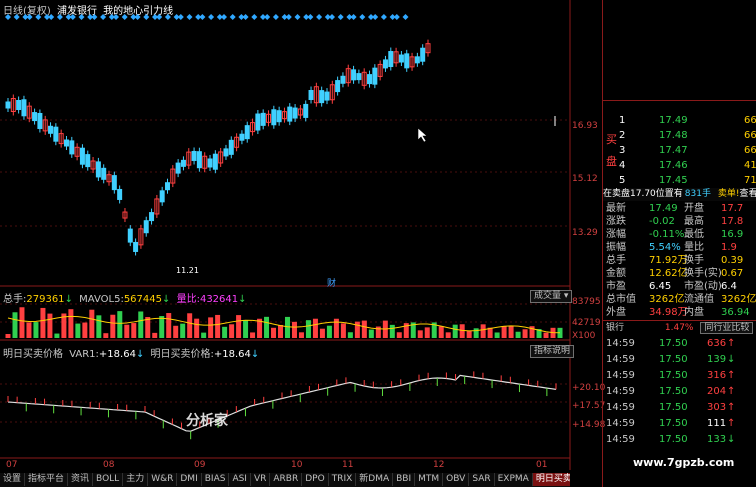 Image resolution: width=756 pixels, height=487 pixels. I want to click on price-axis-label: 16.93, so click(585, 126).